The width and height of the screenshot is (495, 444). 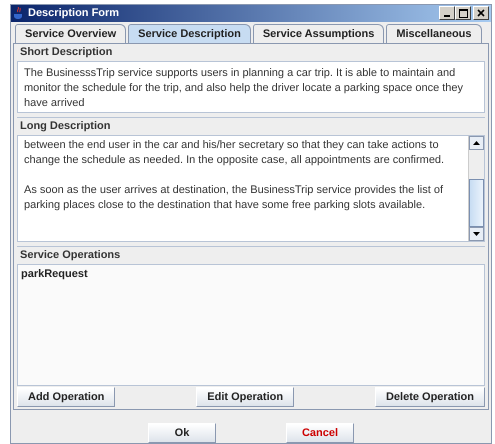 I want to click on maximize-button, so click(x=463, y=13).